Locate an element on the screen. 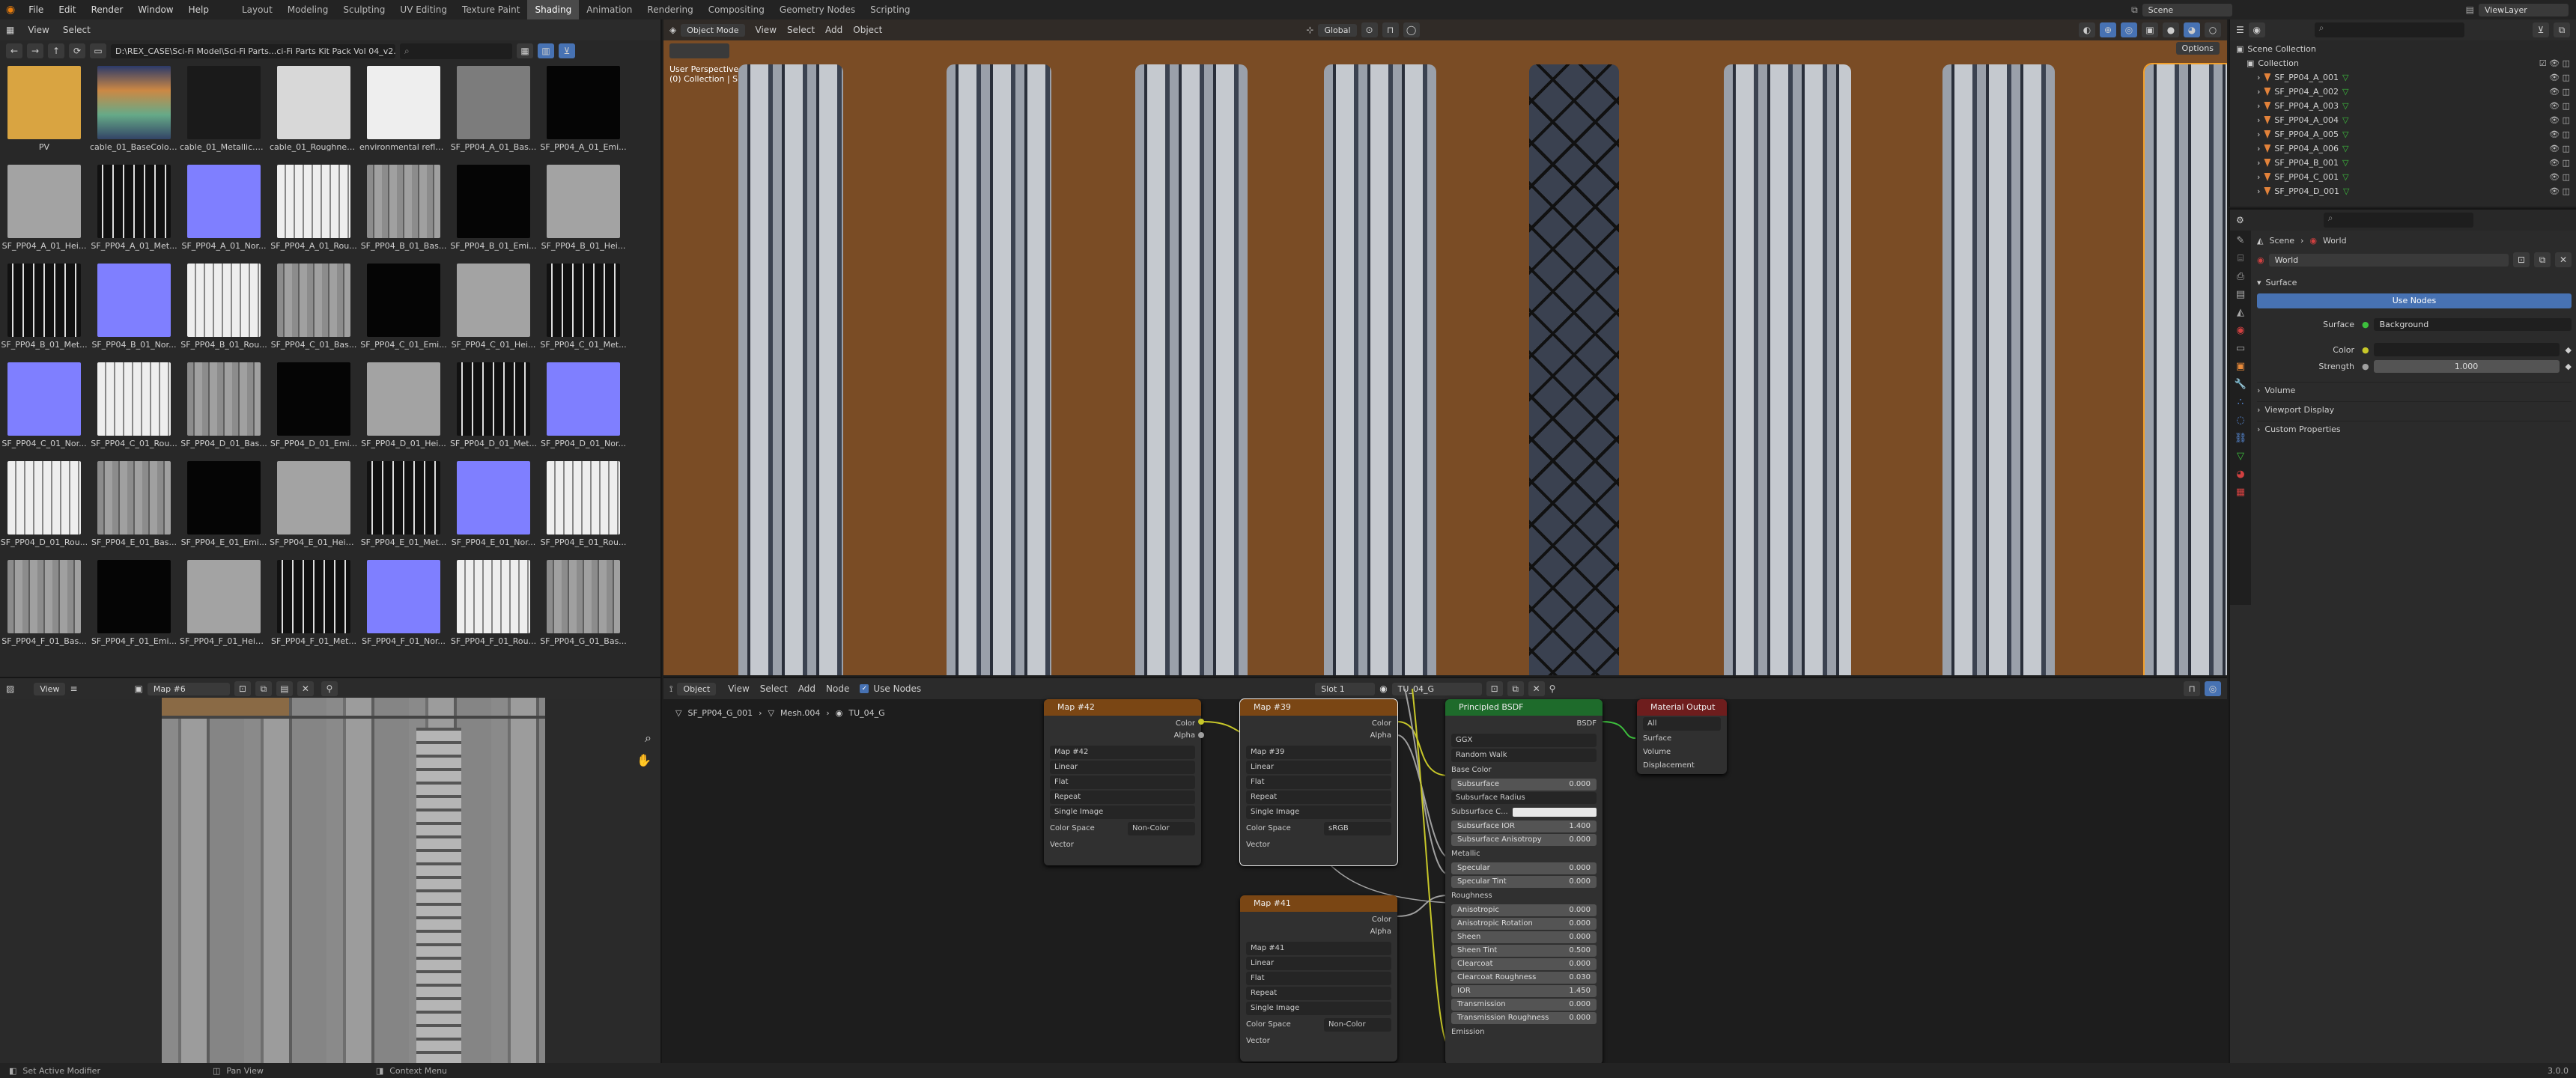  bsdf-input-specular-tint: Specular Tint 0.000 is located at coordinates (1524, 882).